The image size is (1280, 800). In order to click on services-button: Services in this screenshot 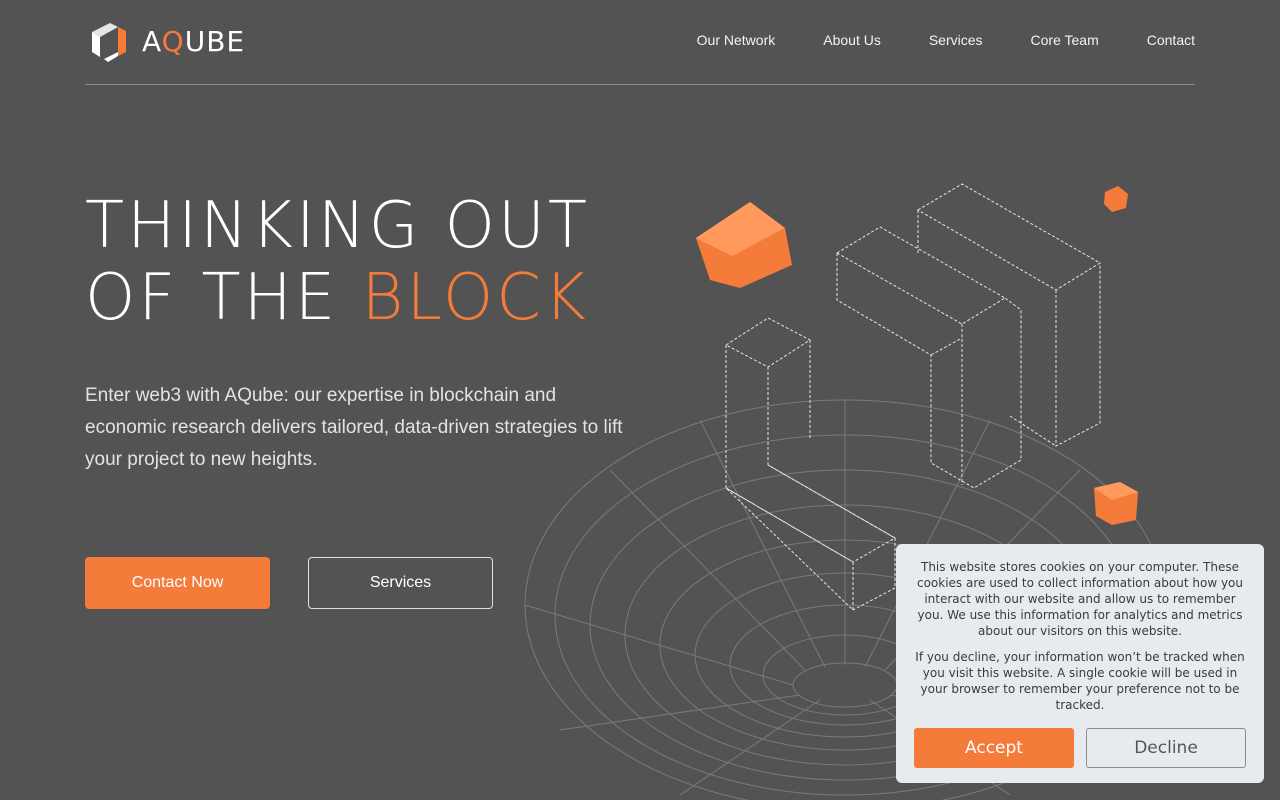, I will do `click(400, 583)`.